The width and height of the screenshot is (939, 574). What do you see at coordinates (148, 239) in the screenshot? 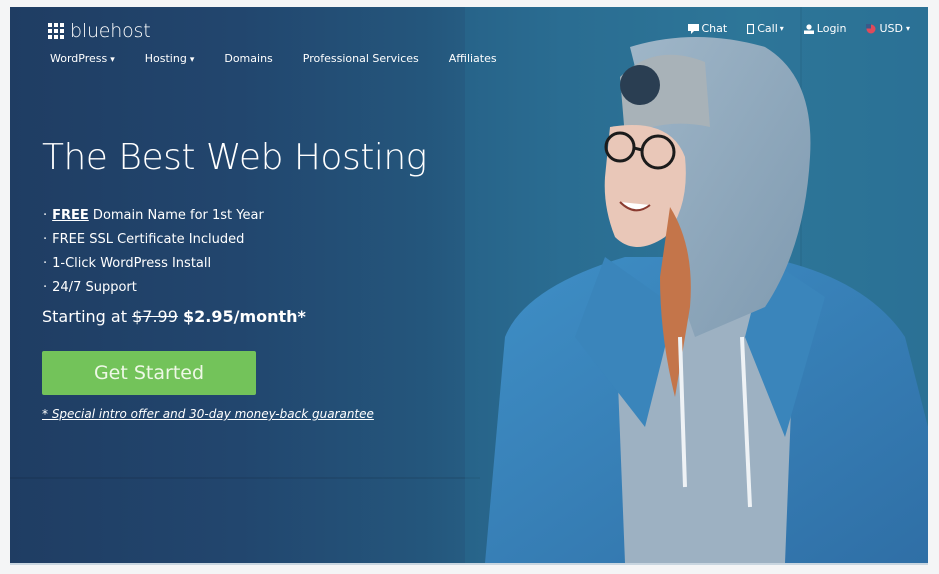
I see `feature-text: FREE SSL Certificate Included` at bounding box center [148, 239].